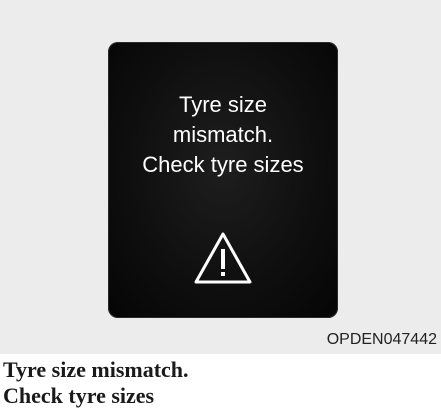  I want to click on warning-message: Tyre size mismatch. Check tyre sizes, so click(223, 135).